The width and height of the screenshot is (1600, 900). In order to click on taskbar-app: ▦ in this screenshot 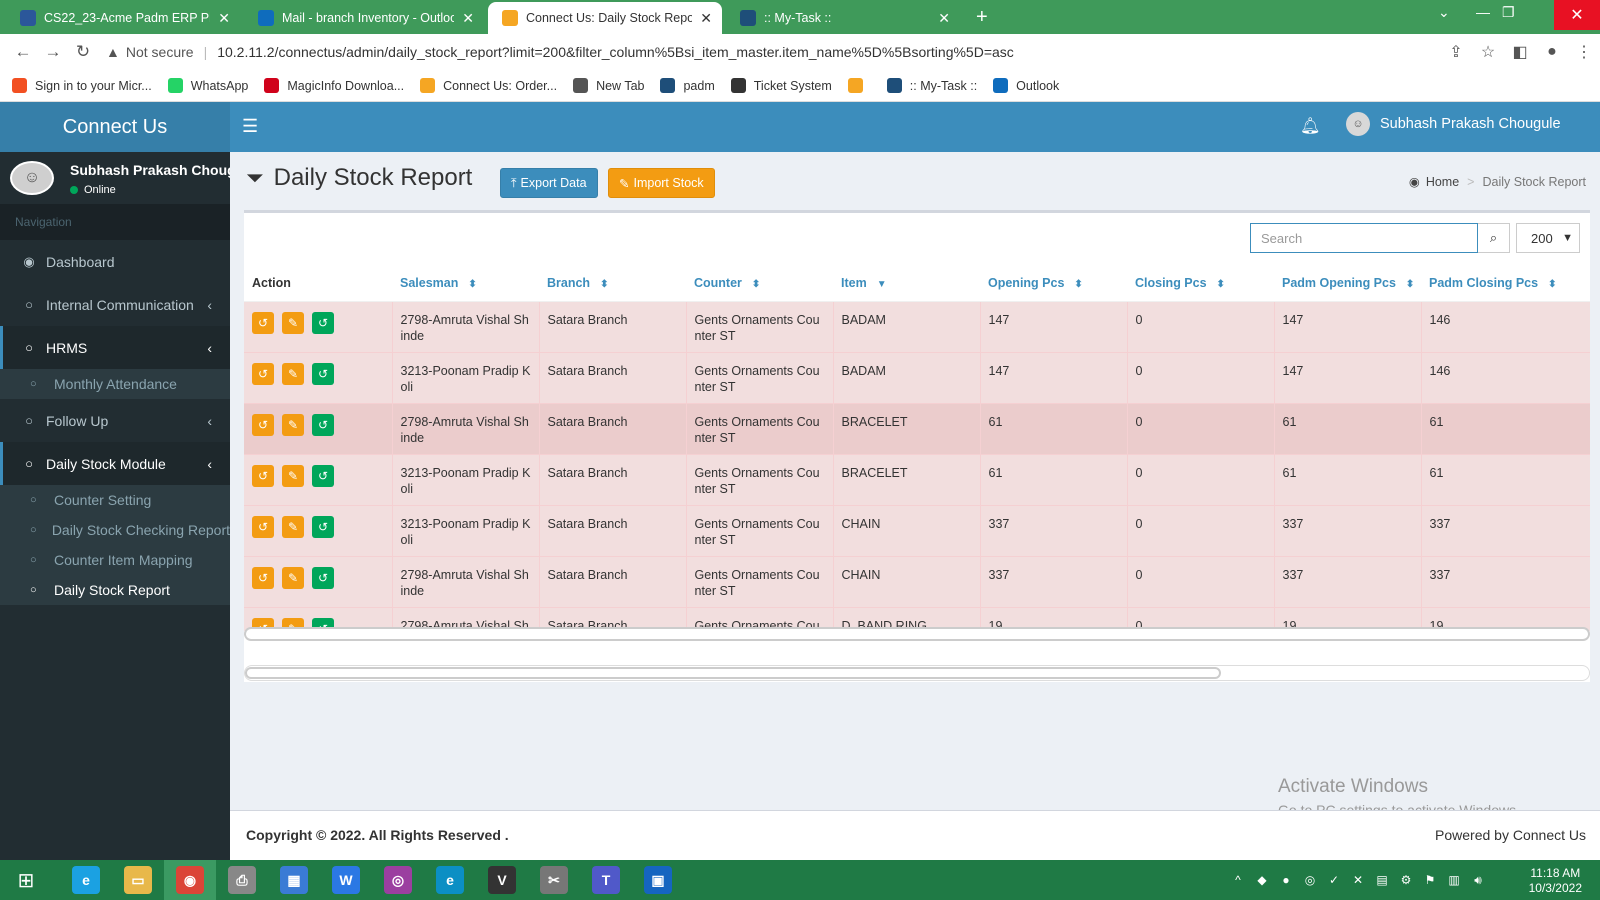, I will do `click(294, 880)`.